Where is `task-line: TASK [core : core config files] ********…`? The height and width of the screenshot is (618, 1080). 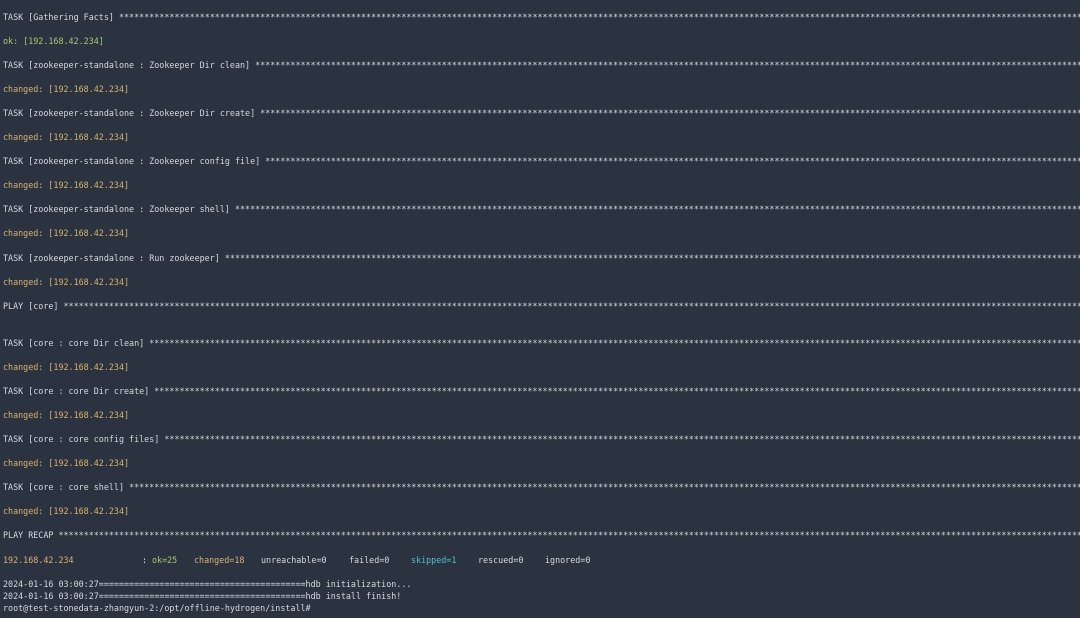 task-line: TASK [core : core config files] ********… is located at coordinates (541, 439).